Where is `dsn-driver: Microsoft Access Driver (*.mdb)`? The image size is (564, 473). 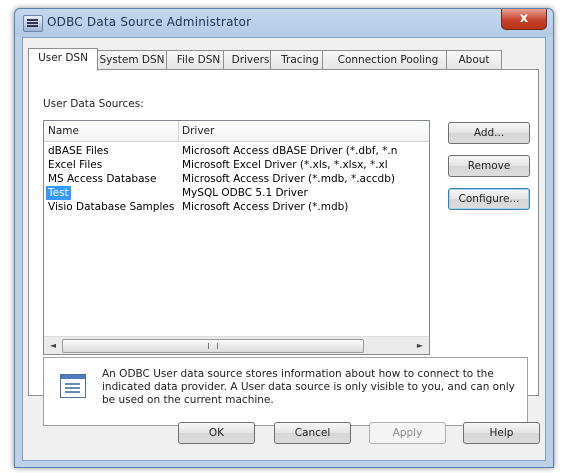
dsn-driver: Microsoft Access Driver (*.mdb) is located at coordinates (265, 207).